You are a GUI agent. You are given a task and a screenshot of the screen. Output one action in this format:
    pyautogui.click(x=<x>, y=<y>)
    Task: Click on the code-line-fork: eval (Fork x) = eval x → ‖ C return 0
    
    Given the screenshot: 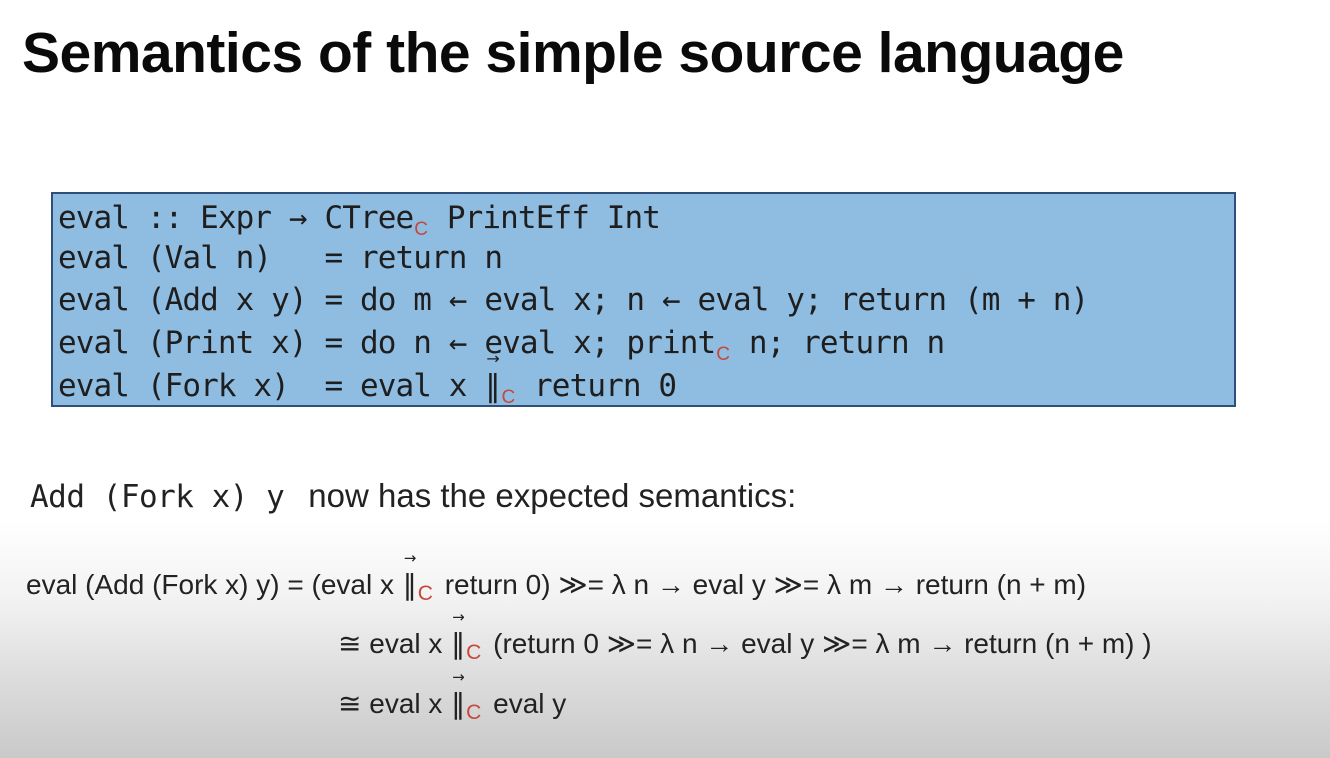 What is the action you would take?
    pyautogui.click(x=367, y=380)
    